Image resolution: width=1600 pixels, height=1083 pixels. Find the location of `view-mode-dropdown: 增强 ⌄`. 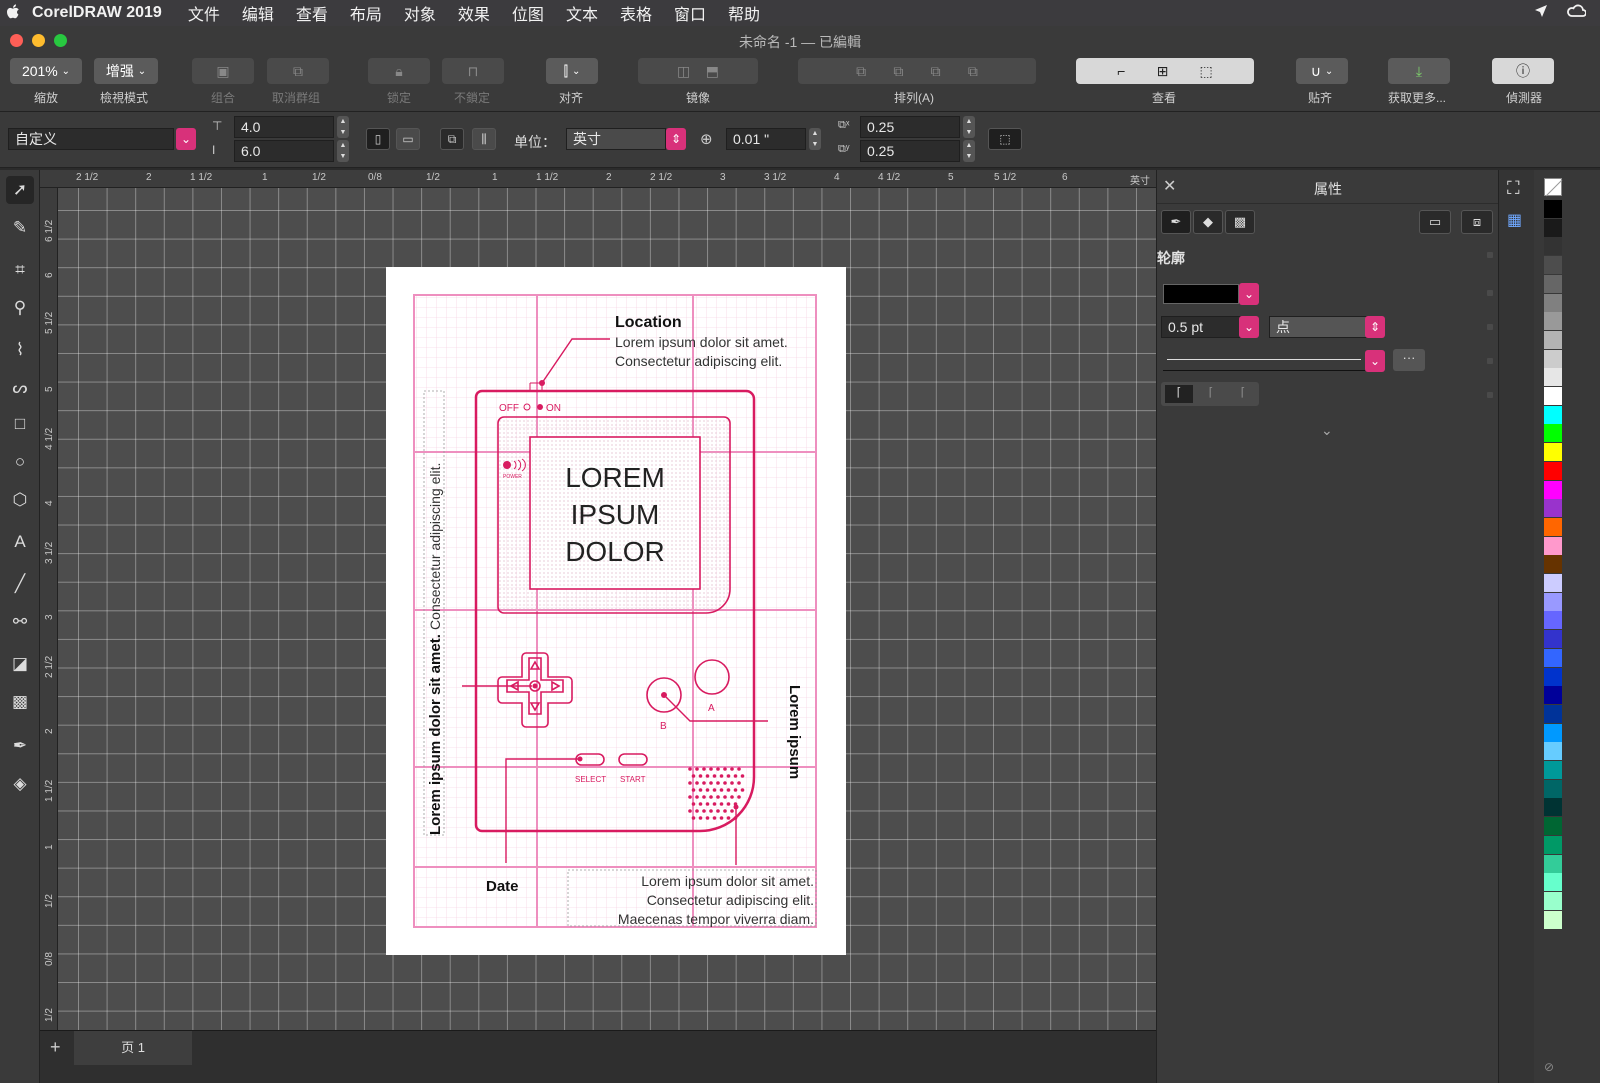

view-mode-dropdown: 增强 ⌄ is located at coordinates (126, 71).